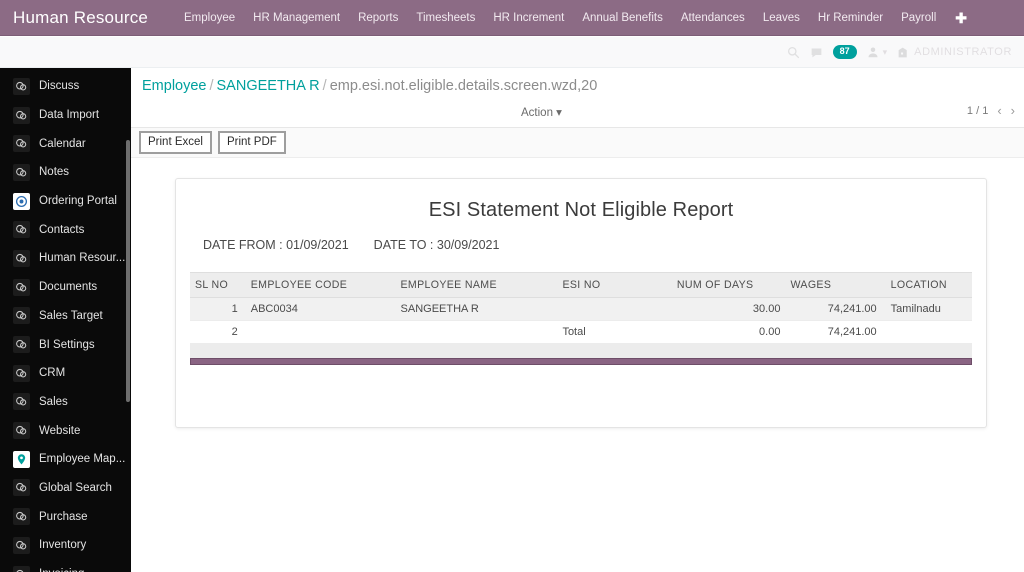  I want to click on action-label: Action, so click(537, 113).